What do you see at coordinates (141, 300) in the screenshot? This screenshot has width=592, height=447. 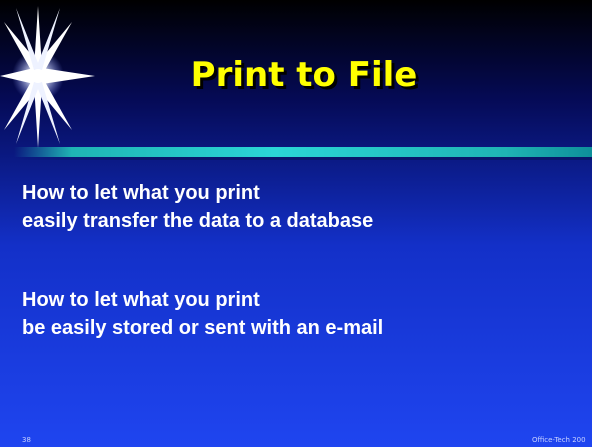 I see `paragraph-2-line-1: How to let what you print` at bounding box center [141, 300].